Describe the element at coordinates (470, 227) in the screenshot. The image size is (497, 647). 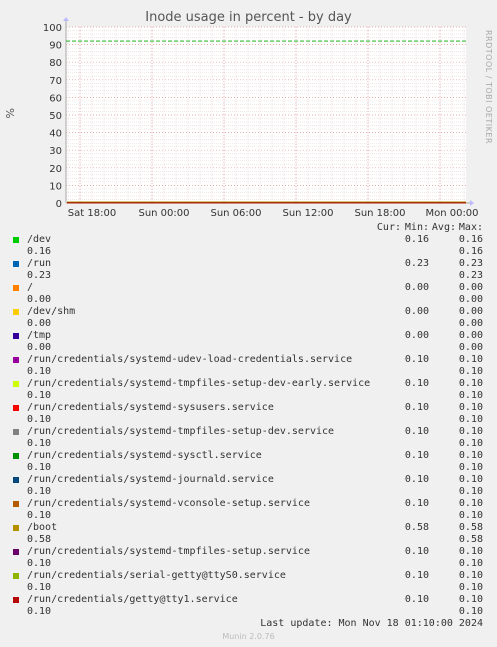
I see `legend-header-max: Max:` at that location.